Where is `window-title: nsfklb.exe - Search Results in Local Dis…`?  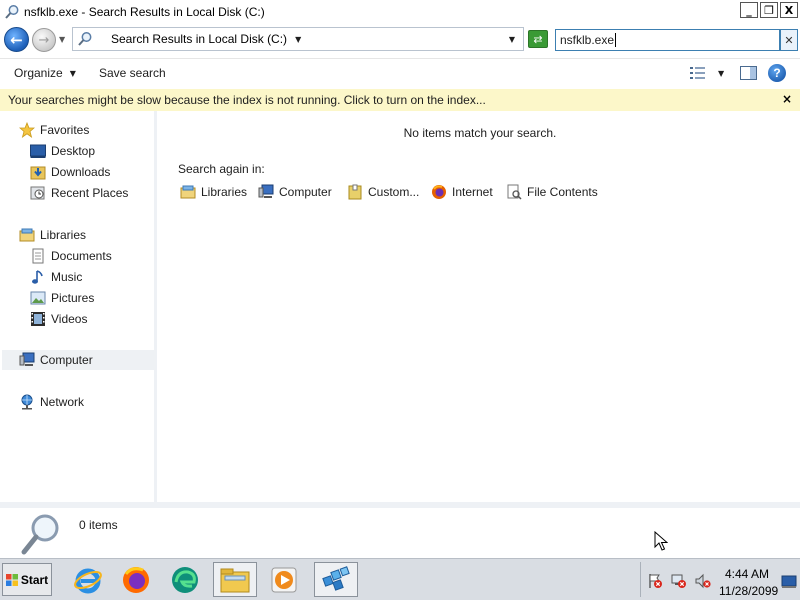 window-title: nsfklb.exe - Search Results in Local Dis… is located at coordinates (144, 12).